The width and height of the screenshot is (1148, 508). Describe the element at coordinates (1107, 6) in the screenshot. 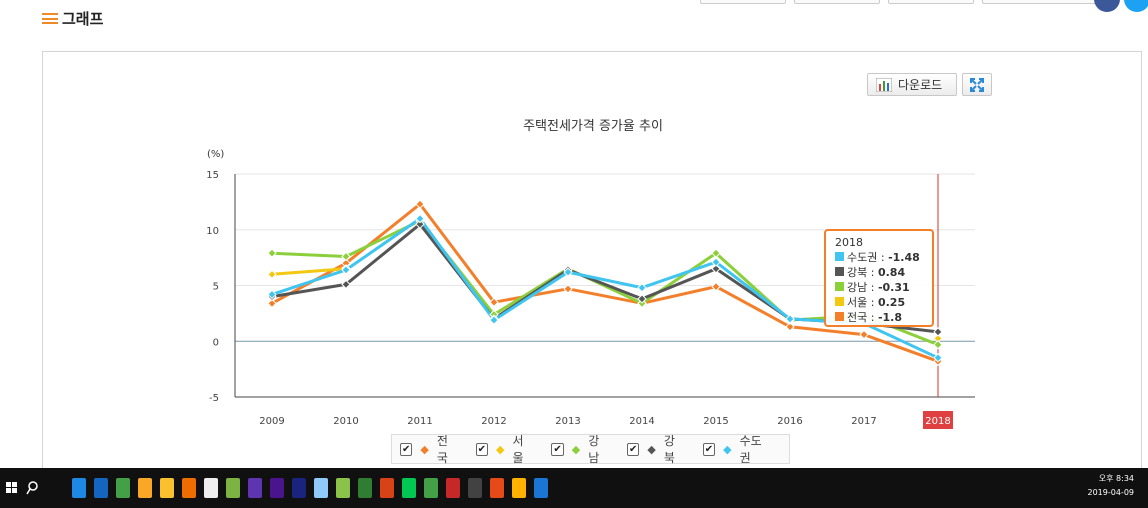

I see `facebook-share-icon` at that location.